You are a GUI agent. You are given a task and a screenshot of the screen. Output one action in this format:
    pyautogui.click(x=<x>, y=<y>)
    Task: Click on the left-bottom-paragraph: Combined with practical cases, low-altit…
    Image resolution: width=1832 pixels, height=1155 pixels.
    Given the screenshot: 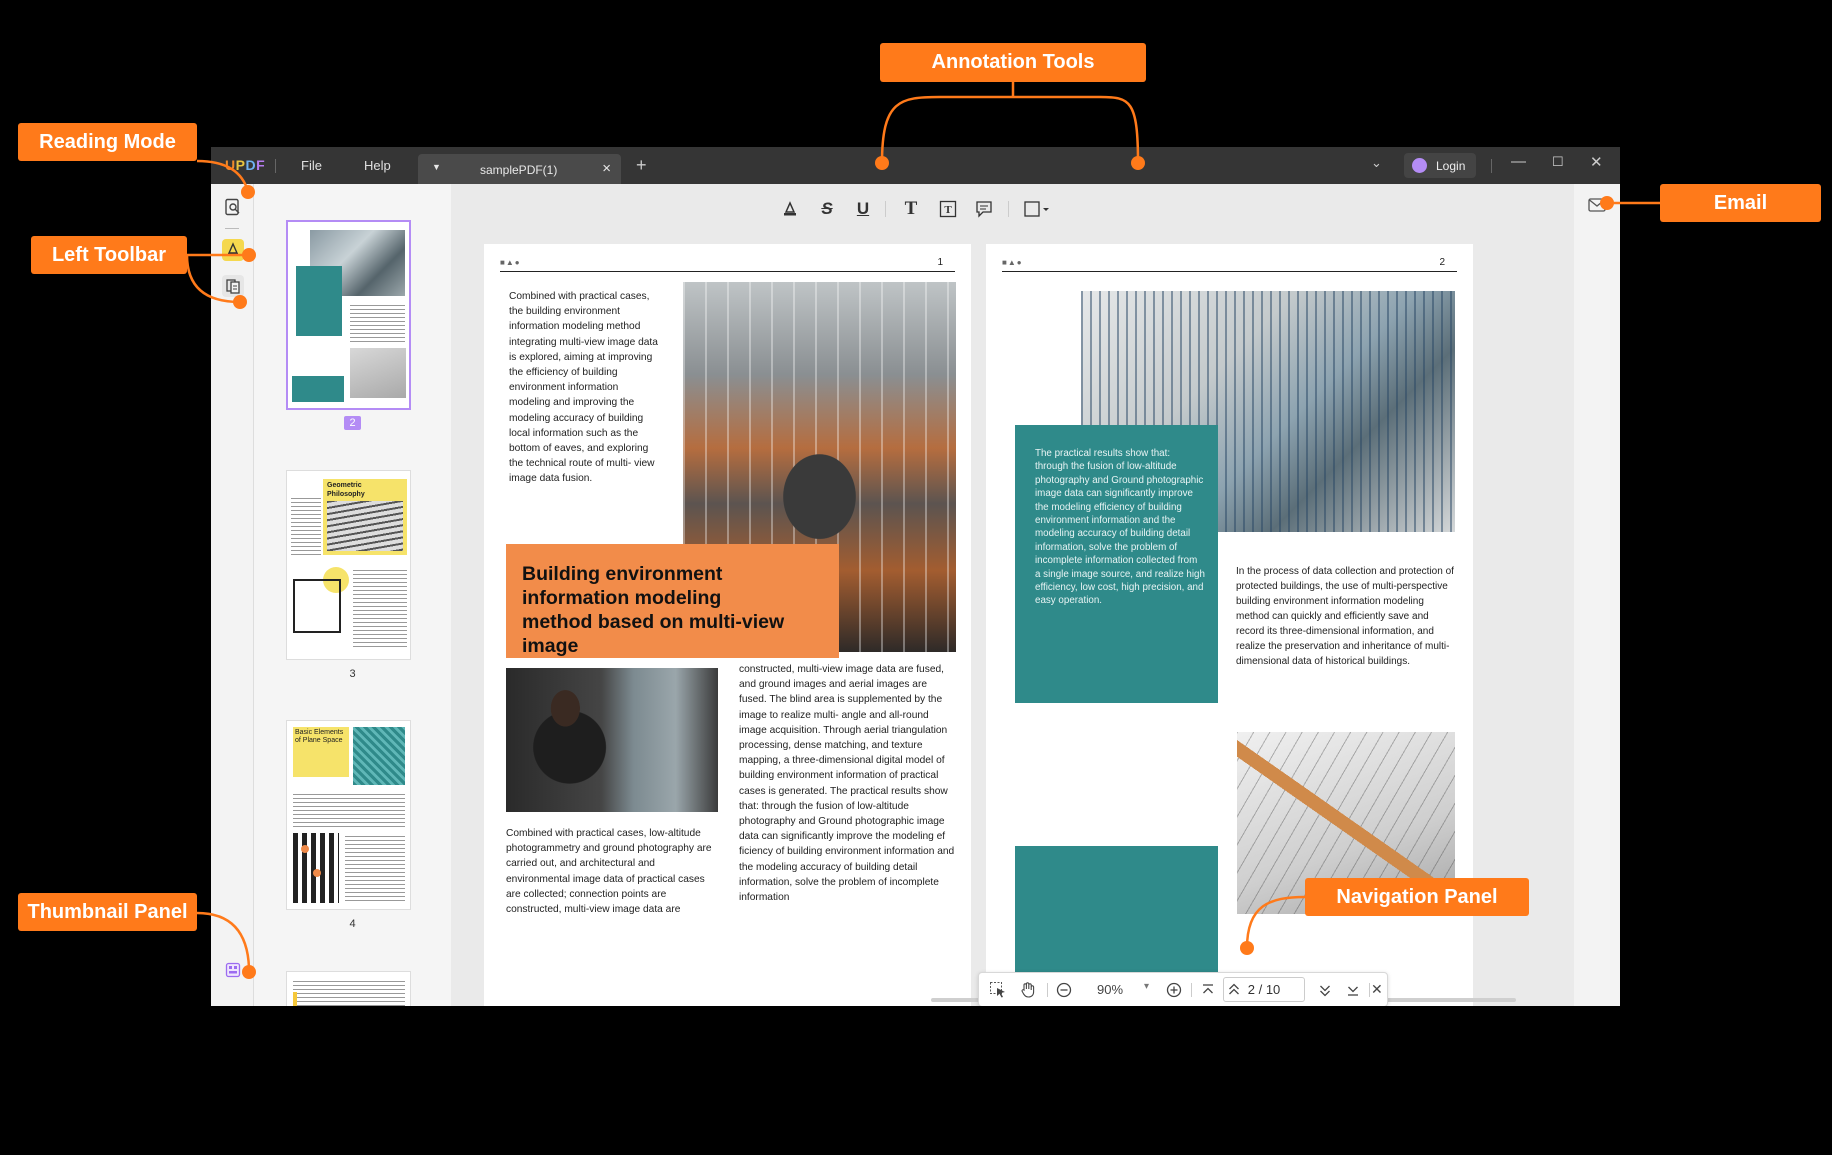 What is the action you would take?
    pyautogui.click(x=609, y=872)
    